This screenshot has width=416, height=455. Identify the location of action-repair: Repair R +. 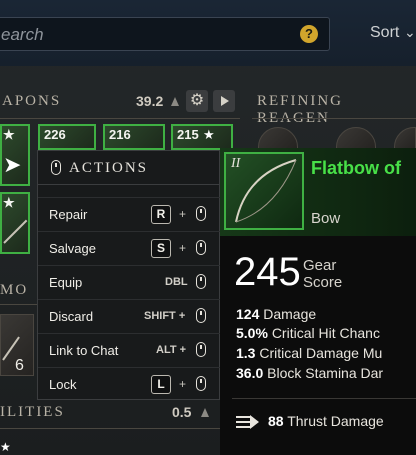
(129, 214).